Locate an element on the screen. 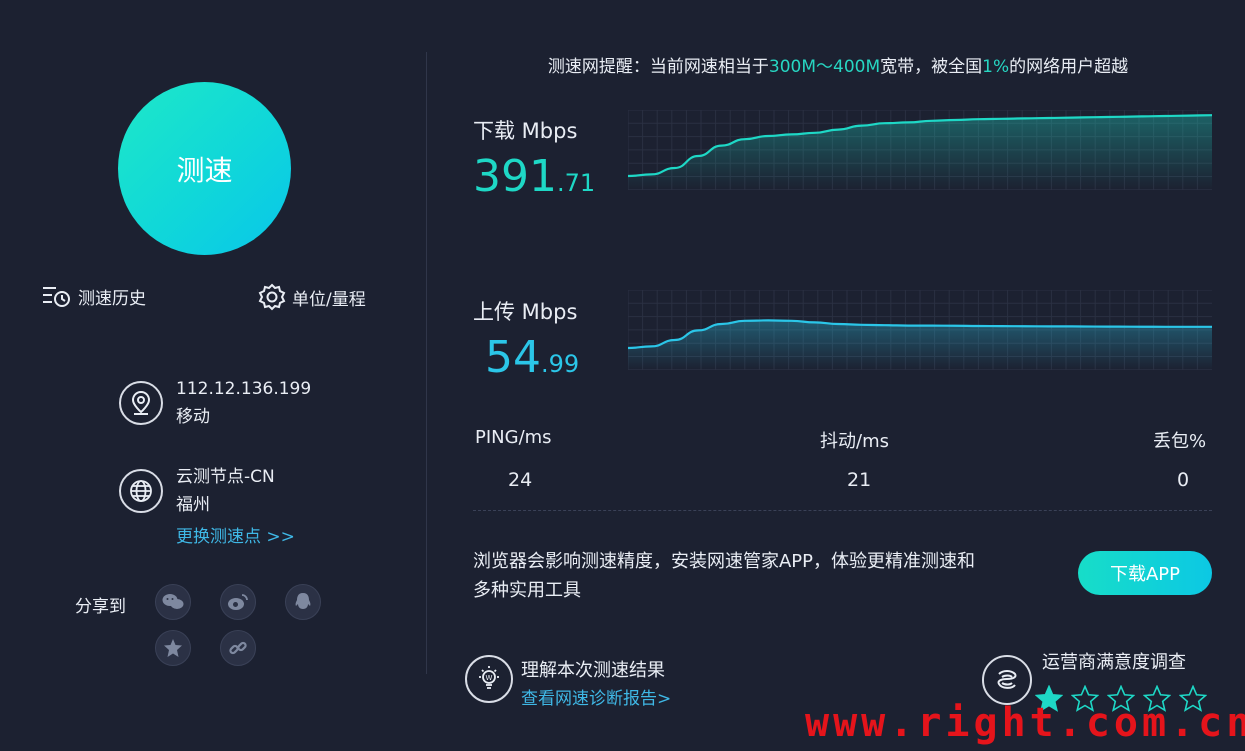 The image size is (1245, 751). download-speed-int: 391 is located at coordinates (515, 176).